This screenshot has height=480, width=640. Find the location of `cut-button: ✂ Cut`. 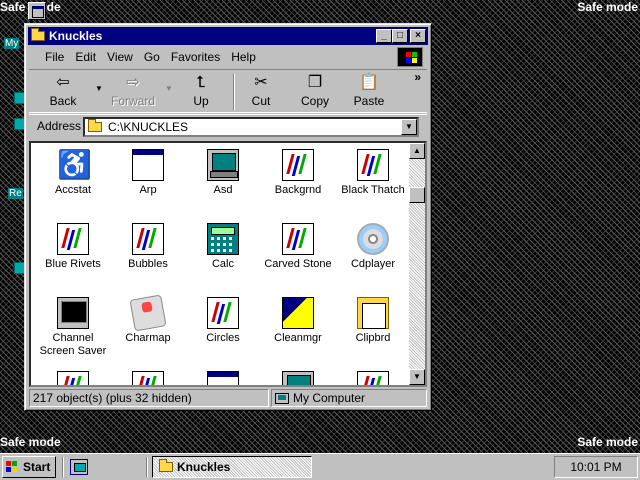

cut-button: ✂ Cut is located at coordinates (261, 91).